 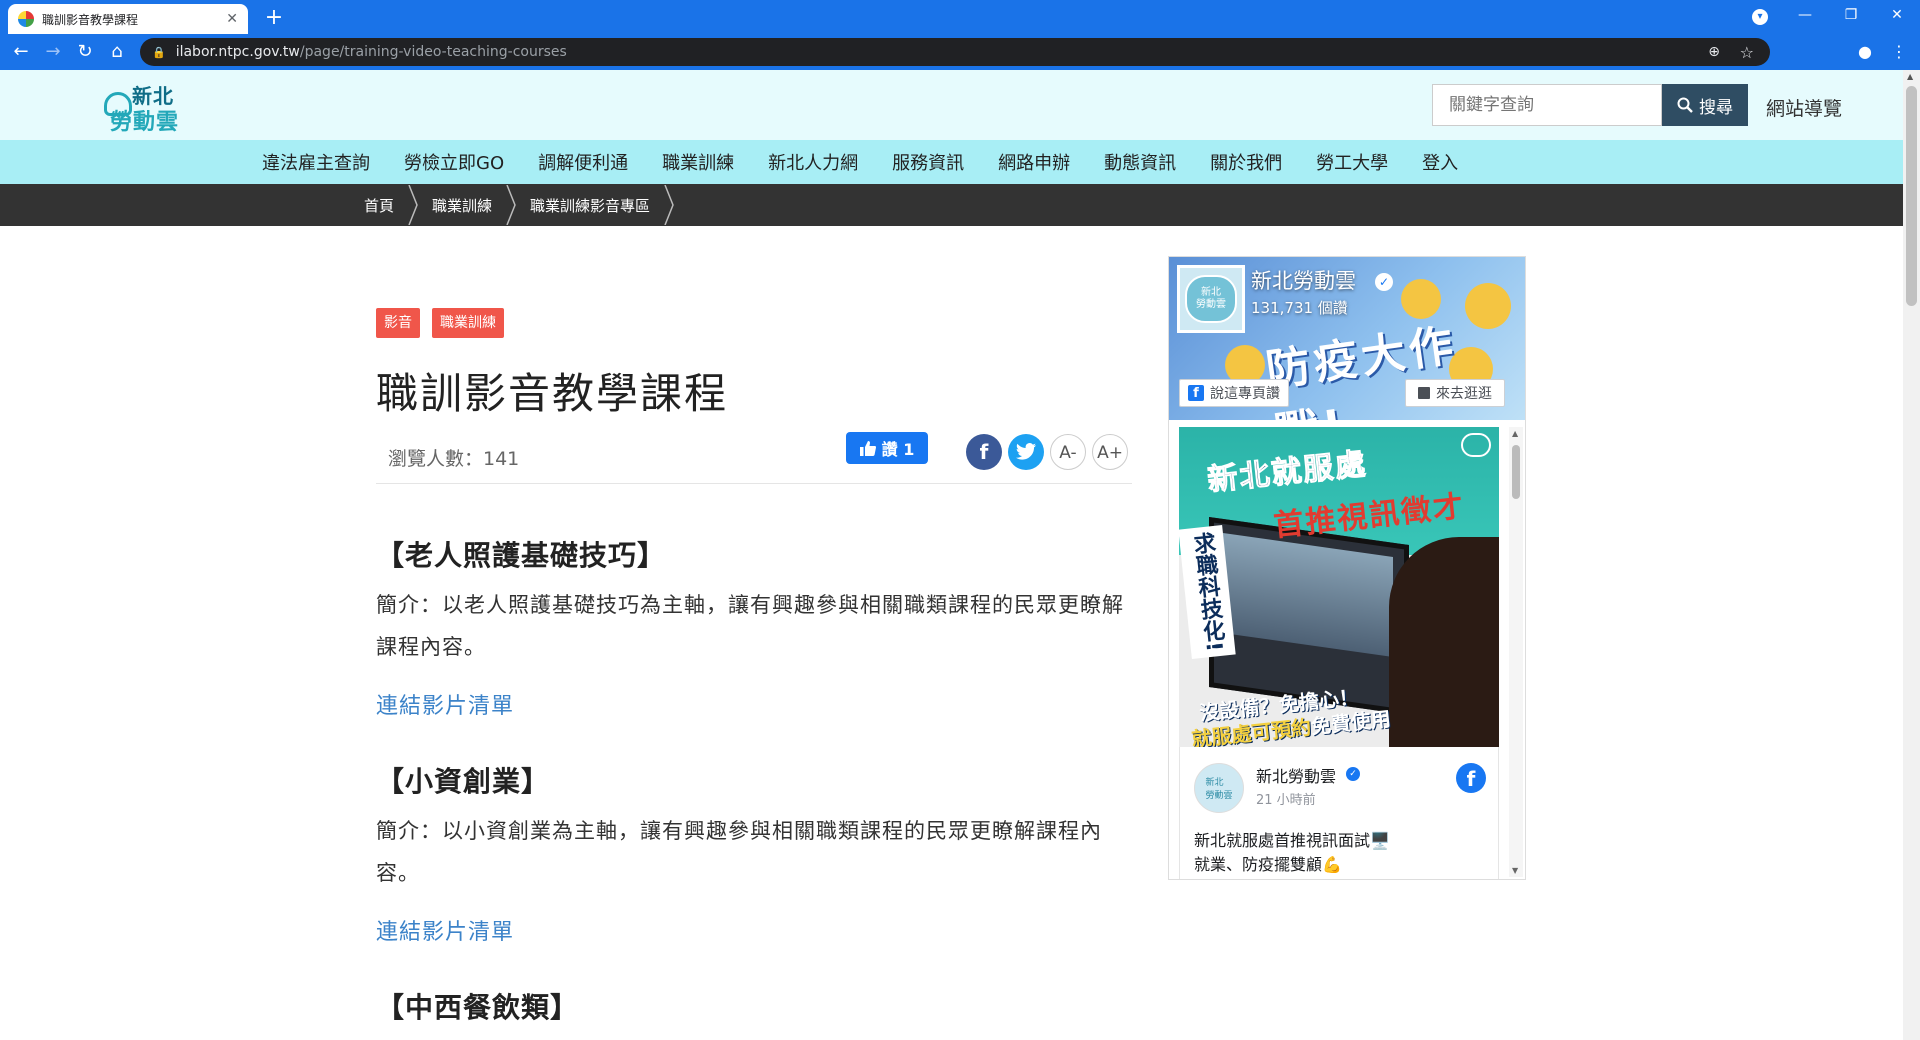 What do you see at coordinates (984, 452) in the screenshot?
I see `share-facebook-icon: f` at bounding box center [984, 452].